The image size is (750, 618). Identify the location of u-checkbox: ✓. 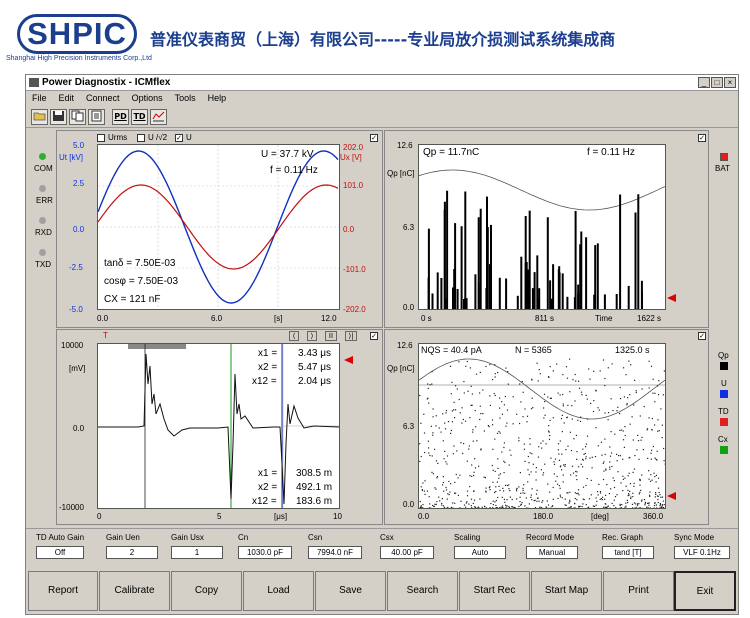
(179, 138).